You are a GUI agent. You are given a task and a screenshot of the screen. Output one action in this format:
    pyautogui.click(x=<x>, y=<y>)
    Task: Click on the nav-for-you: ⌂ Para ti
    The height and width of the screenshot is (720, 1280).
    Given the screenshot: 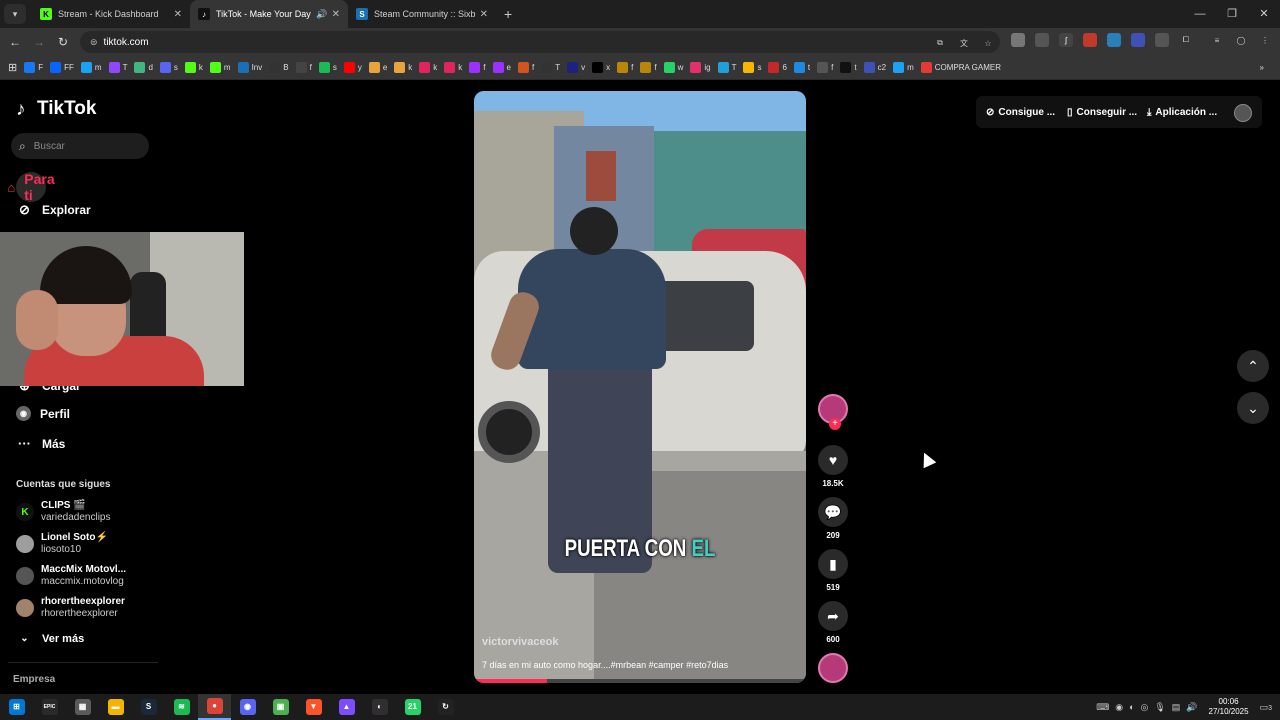 What is the action you would take?
    pyautogui.click(x=30, y=187)
    